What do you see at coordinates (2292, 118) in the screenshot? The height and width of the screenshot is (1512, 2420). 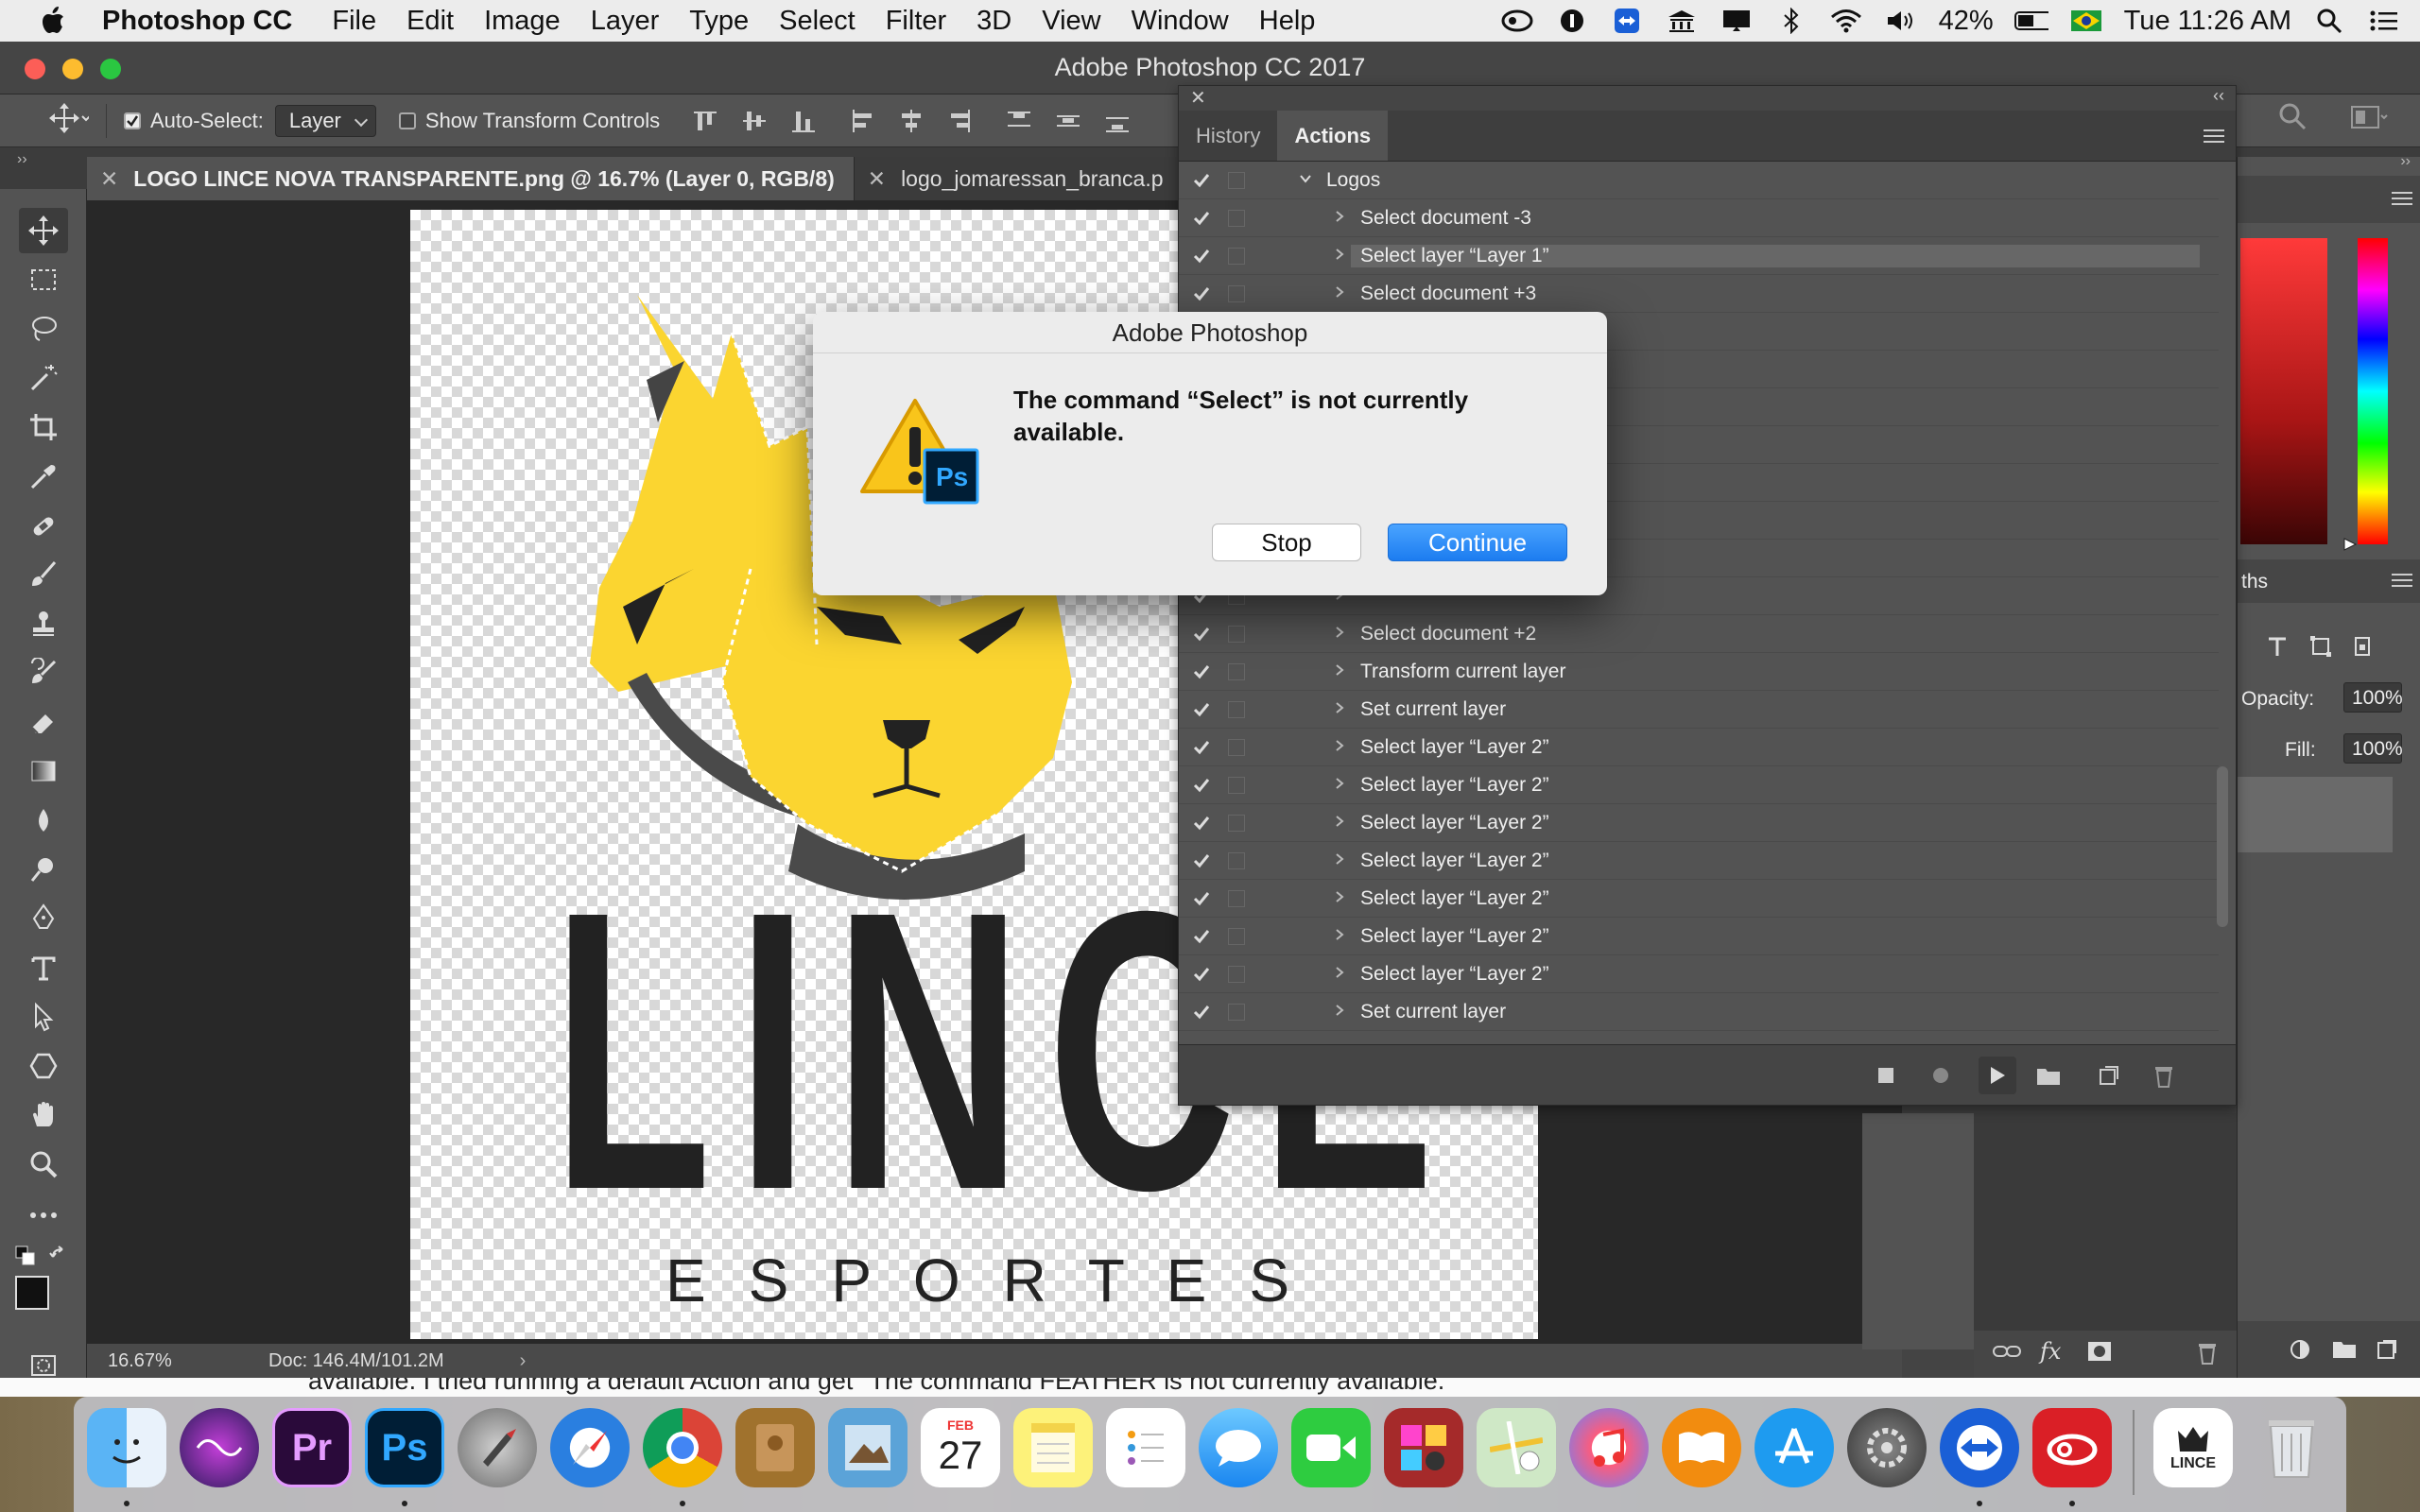 I see `search-icon` at bounding box center [2292, 118].